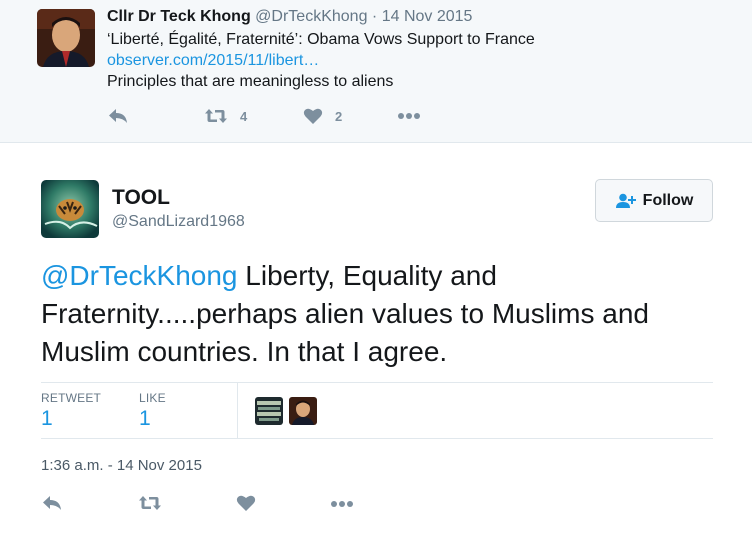  What do you see at coordinates (377, 410) in the screenshot?
I see `tweet-stats: RETWEET 1 LIKE 1` at bounding box center [377, 410].